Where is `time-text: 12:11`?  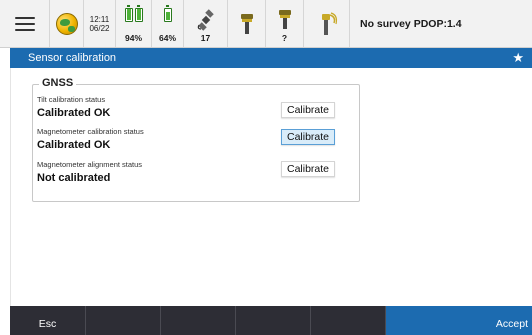 time-text: 12:11 is located at coordinates (99, 19).